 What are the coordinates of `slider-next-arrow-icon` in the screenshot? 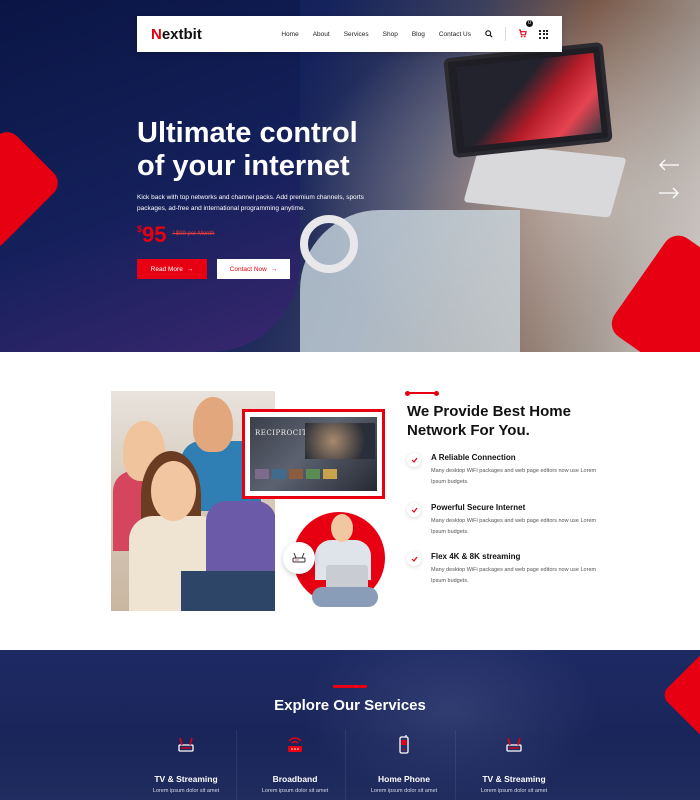 It's located at (669, 193).